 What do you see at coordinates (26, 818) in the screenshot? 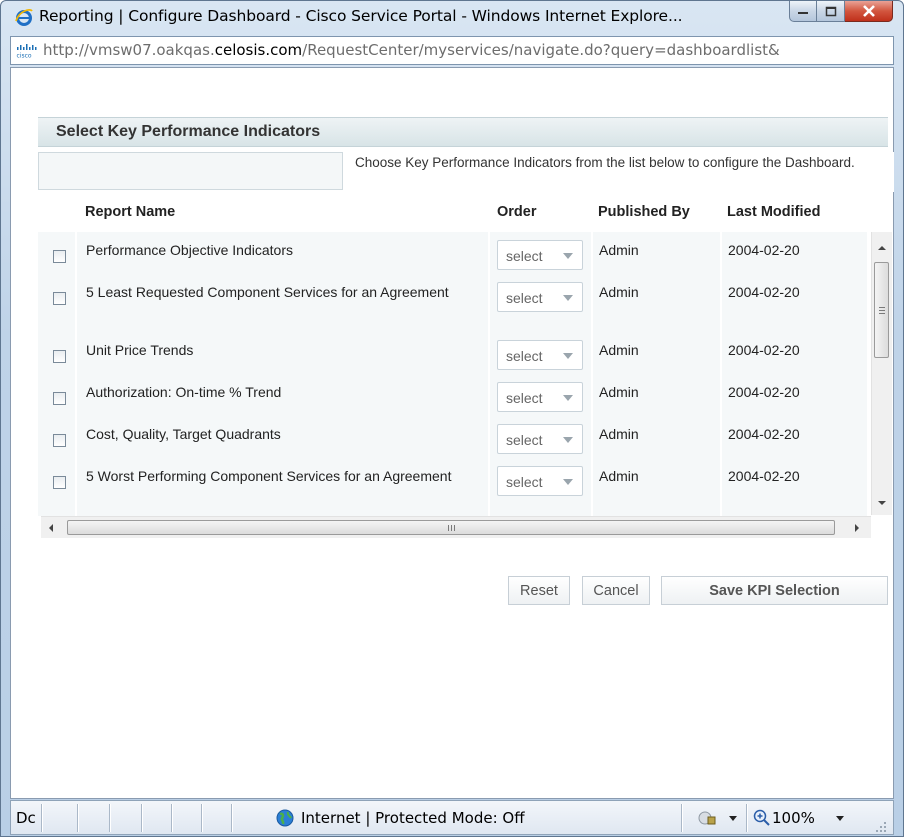
I see `status-text: Dc` at bounding box center [26, 818].